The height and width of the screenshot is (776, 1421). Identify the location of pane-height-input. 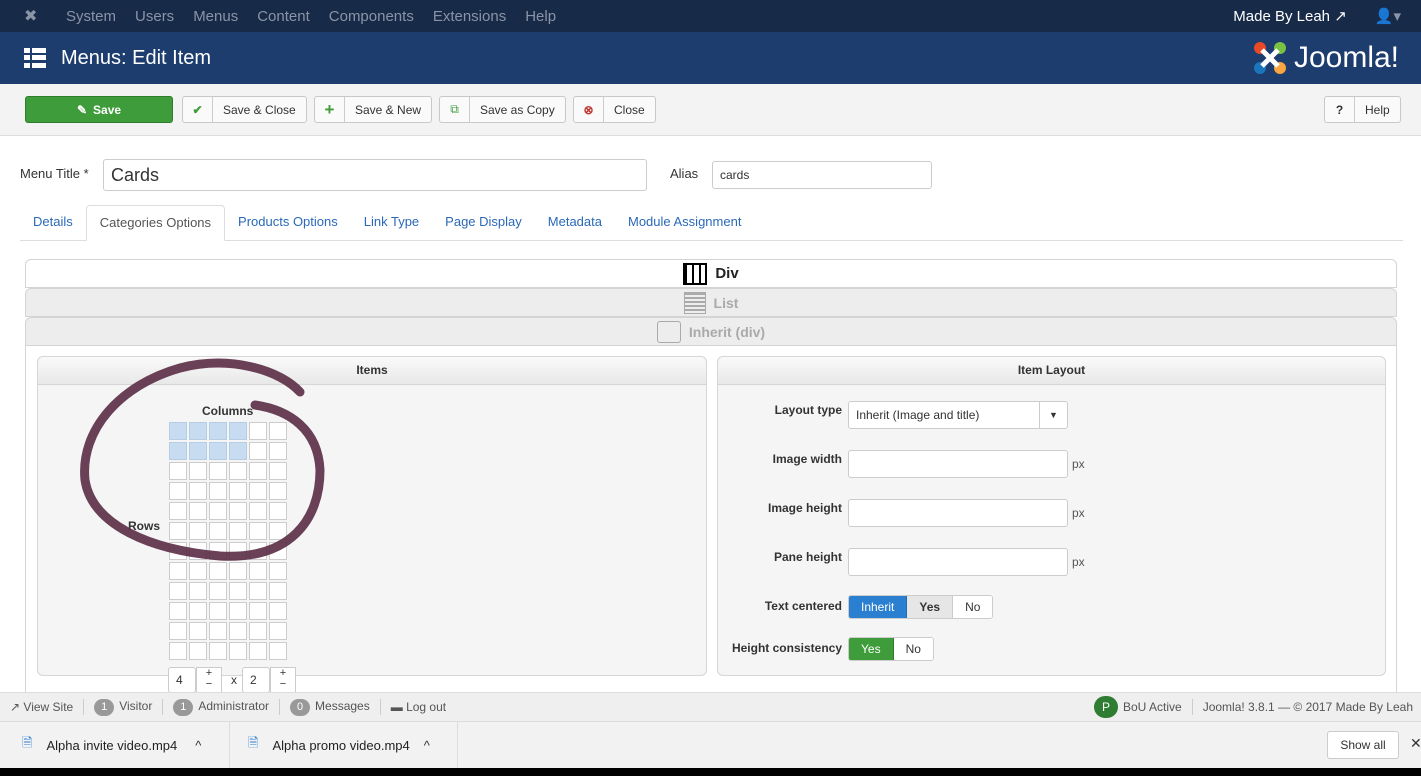
(958, 562).